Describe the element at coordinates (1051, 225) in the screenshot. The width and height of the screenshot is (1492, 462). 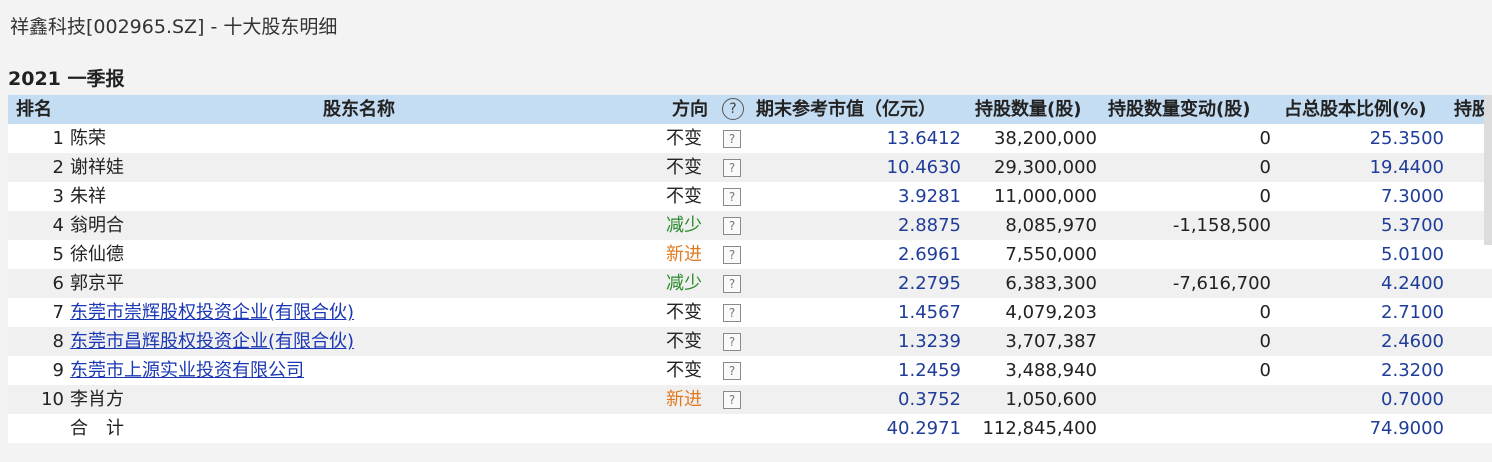
I see `shares-cell: 8,085,970` at that location.